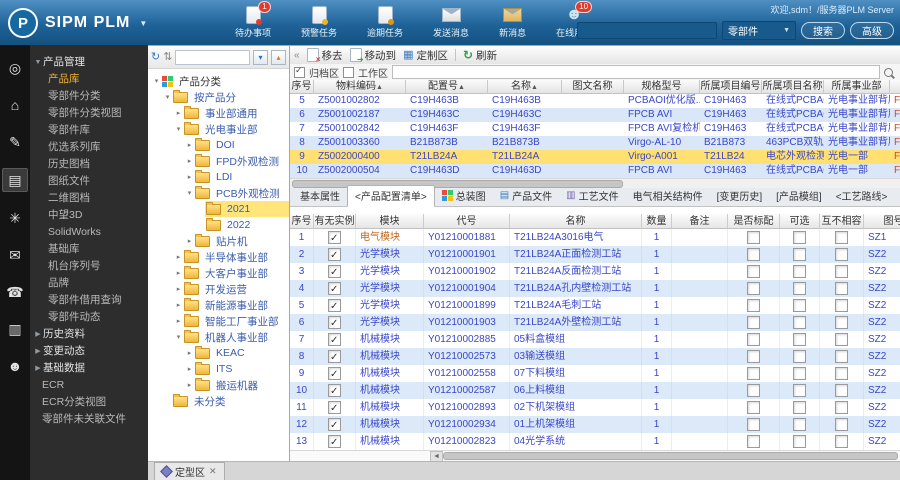 This screenshot has width=900, height=480. Describe the element at coordinates (324, 55) in the screenshot. I see `toolbar-button-remove: × 移去` at that location.